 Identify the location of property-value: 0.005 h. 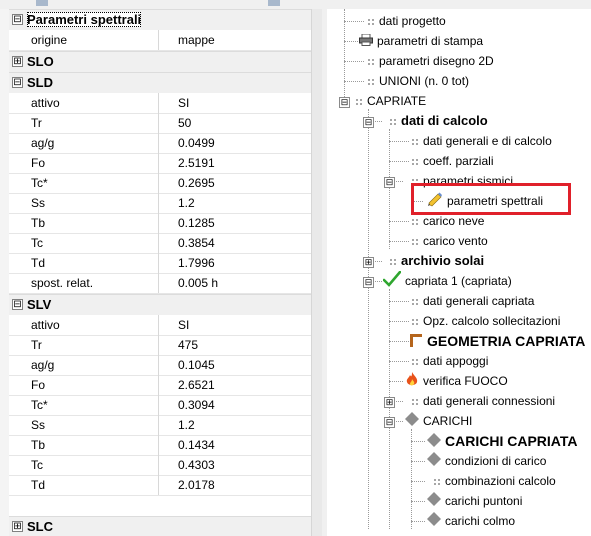
(244, 283).